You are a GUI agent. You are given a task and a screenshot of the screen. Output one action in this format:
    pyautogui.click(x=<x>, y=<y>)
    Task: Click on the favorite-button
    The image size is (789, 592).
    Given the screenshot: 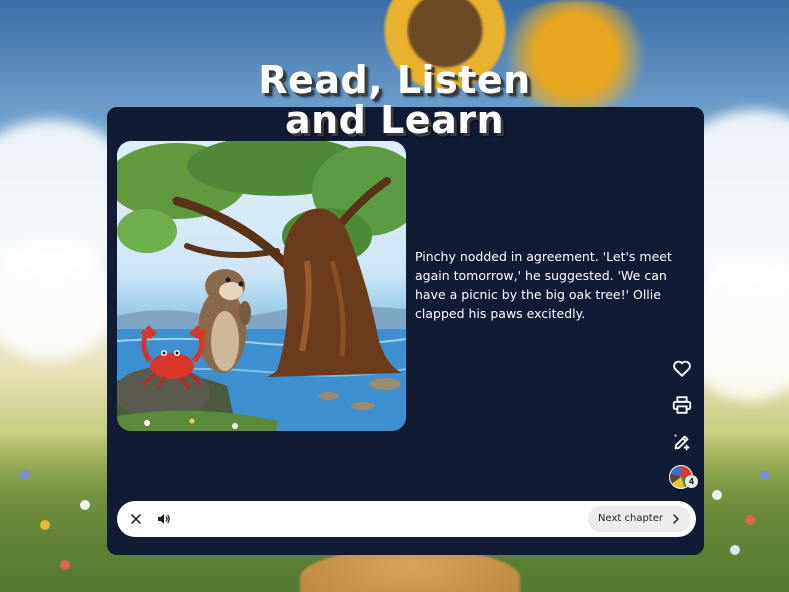 What is the action you would take?
    pyautogui.click(x=682, y=368)
    